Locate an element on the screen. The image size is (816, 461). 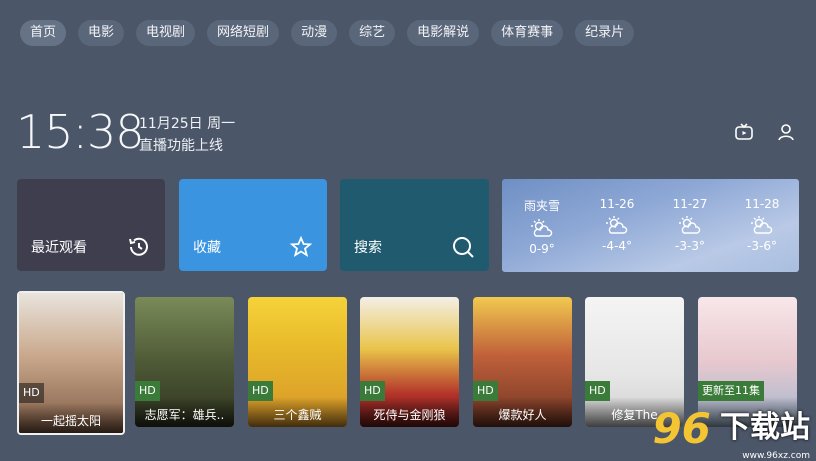
poster-title: 爆款好人 is located at coordinates (522, 415).